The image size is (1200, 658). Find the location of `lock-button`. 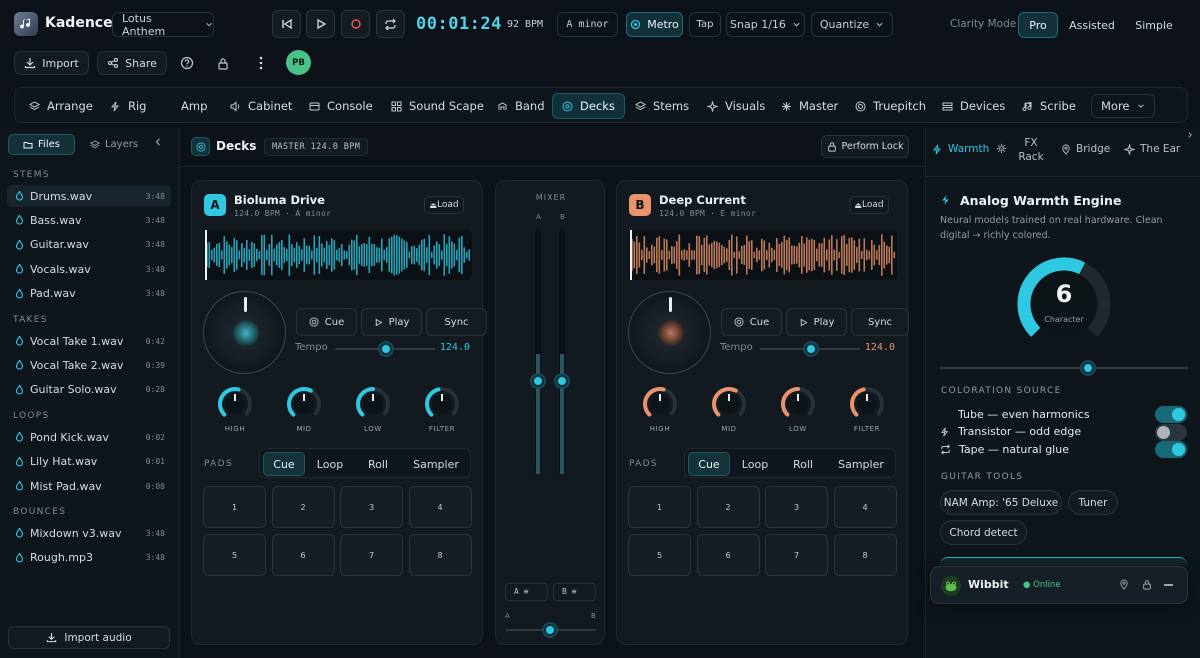

lock-button is located at coordinates (223, 63).